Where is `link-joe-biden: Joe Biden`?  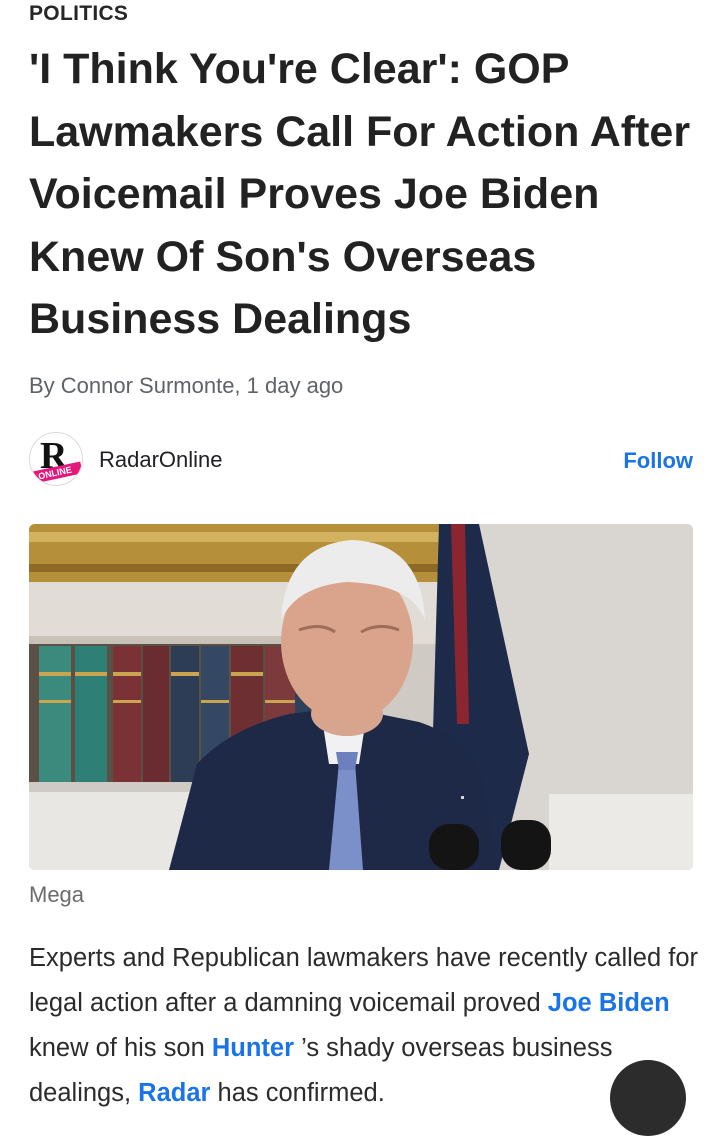
link-joe-biden: Joe Biden is located at coordinates (609, 1003).